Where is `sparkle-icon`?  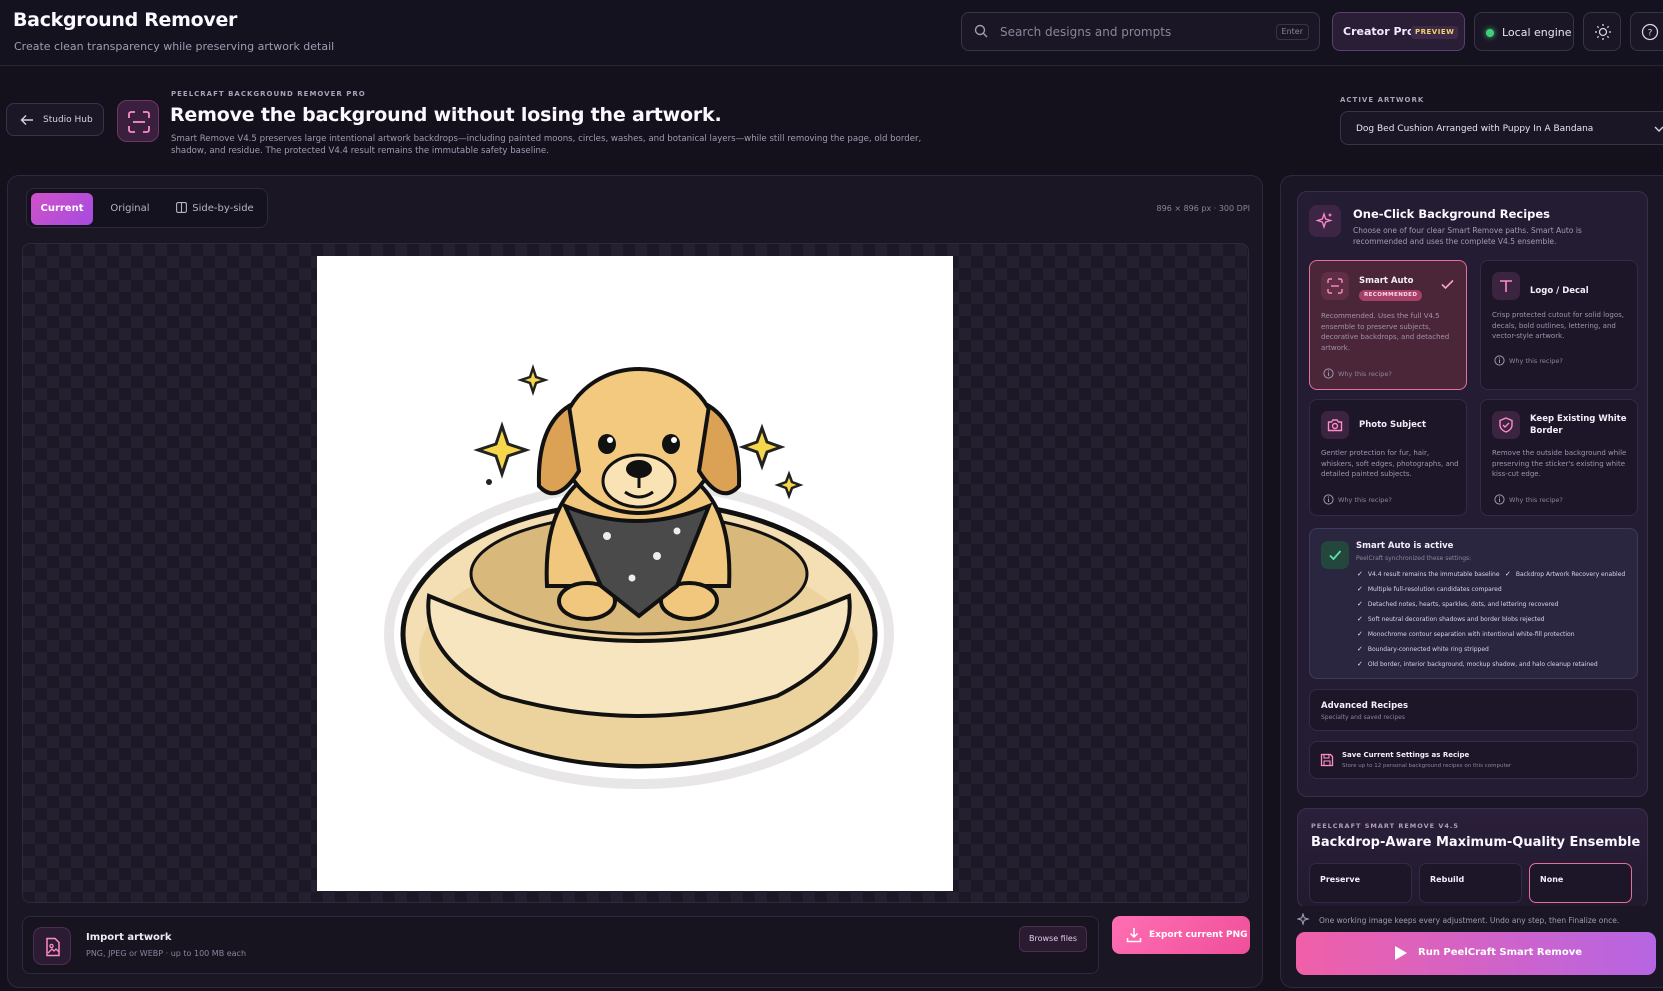 sparkle-icon is located at coordinates (1324, 221).